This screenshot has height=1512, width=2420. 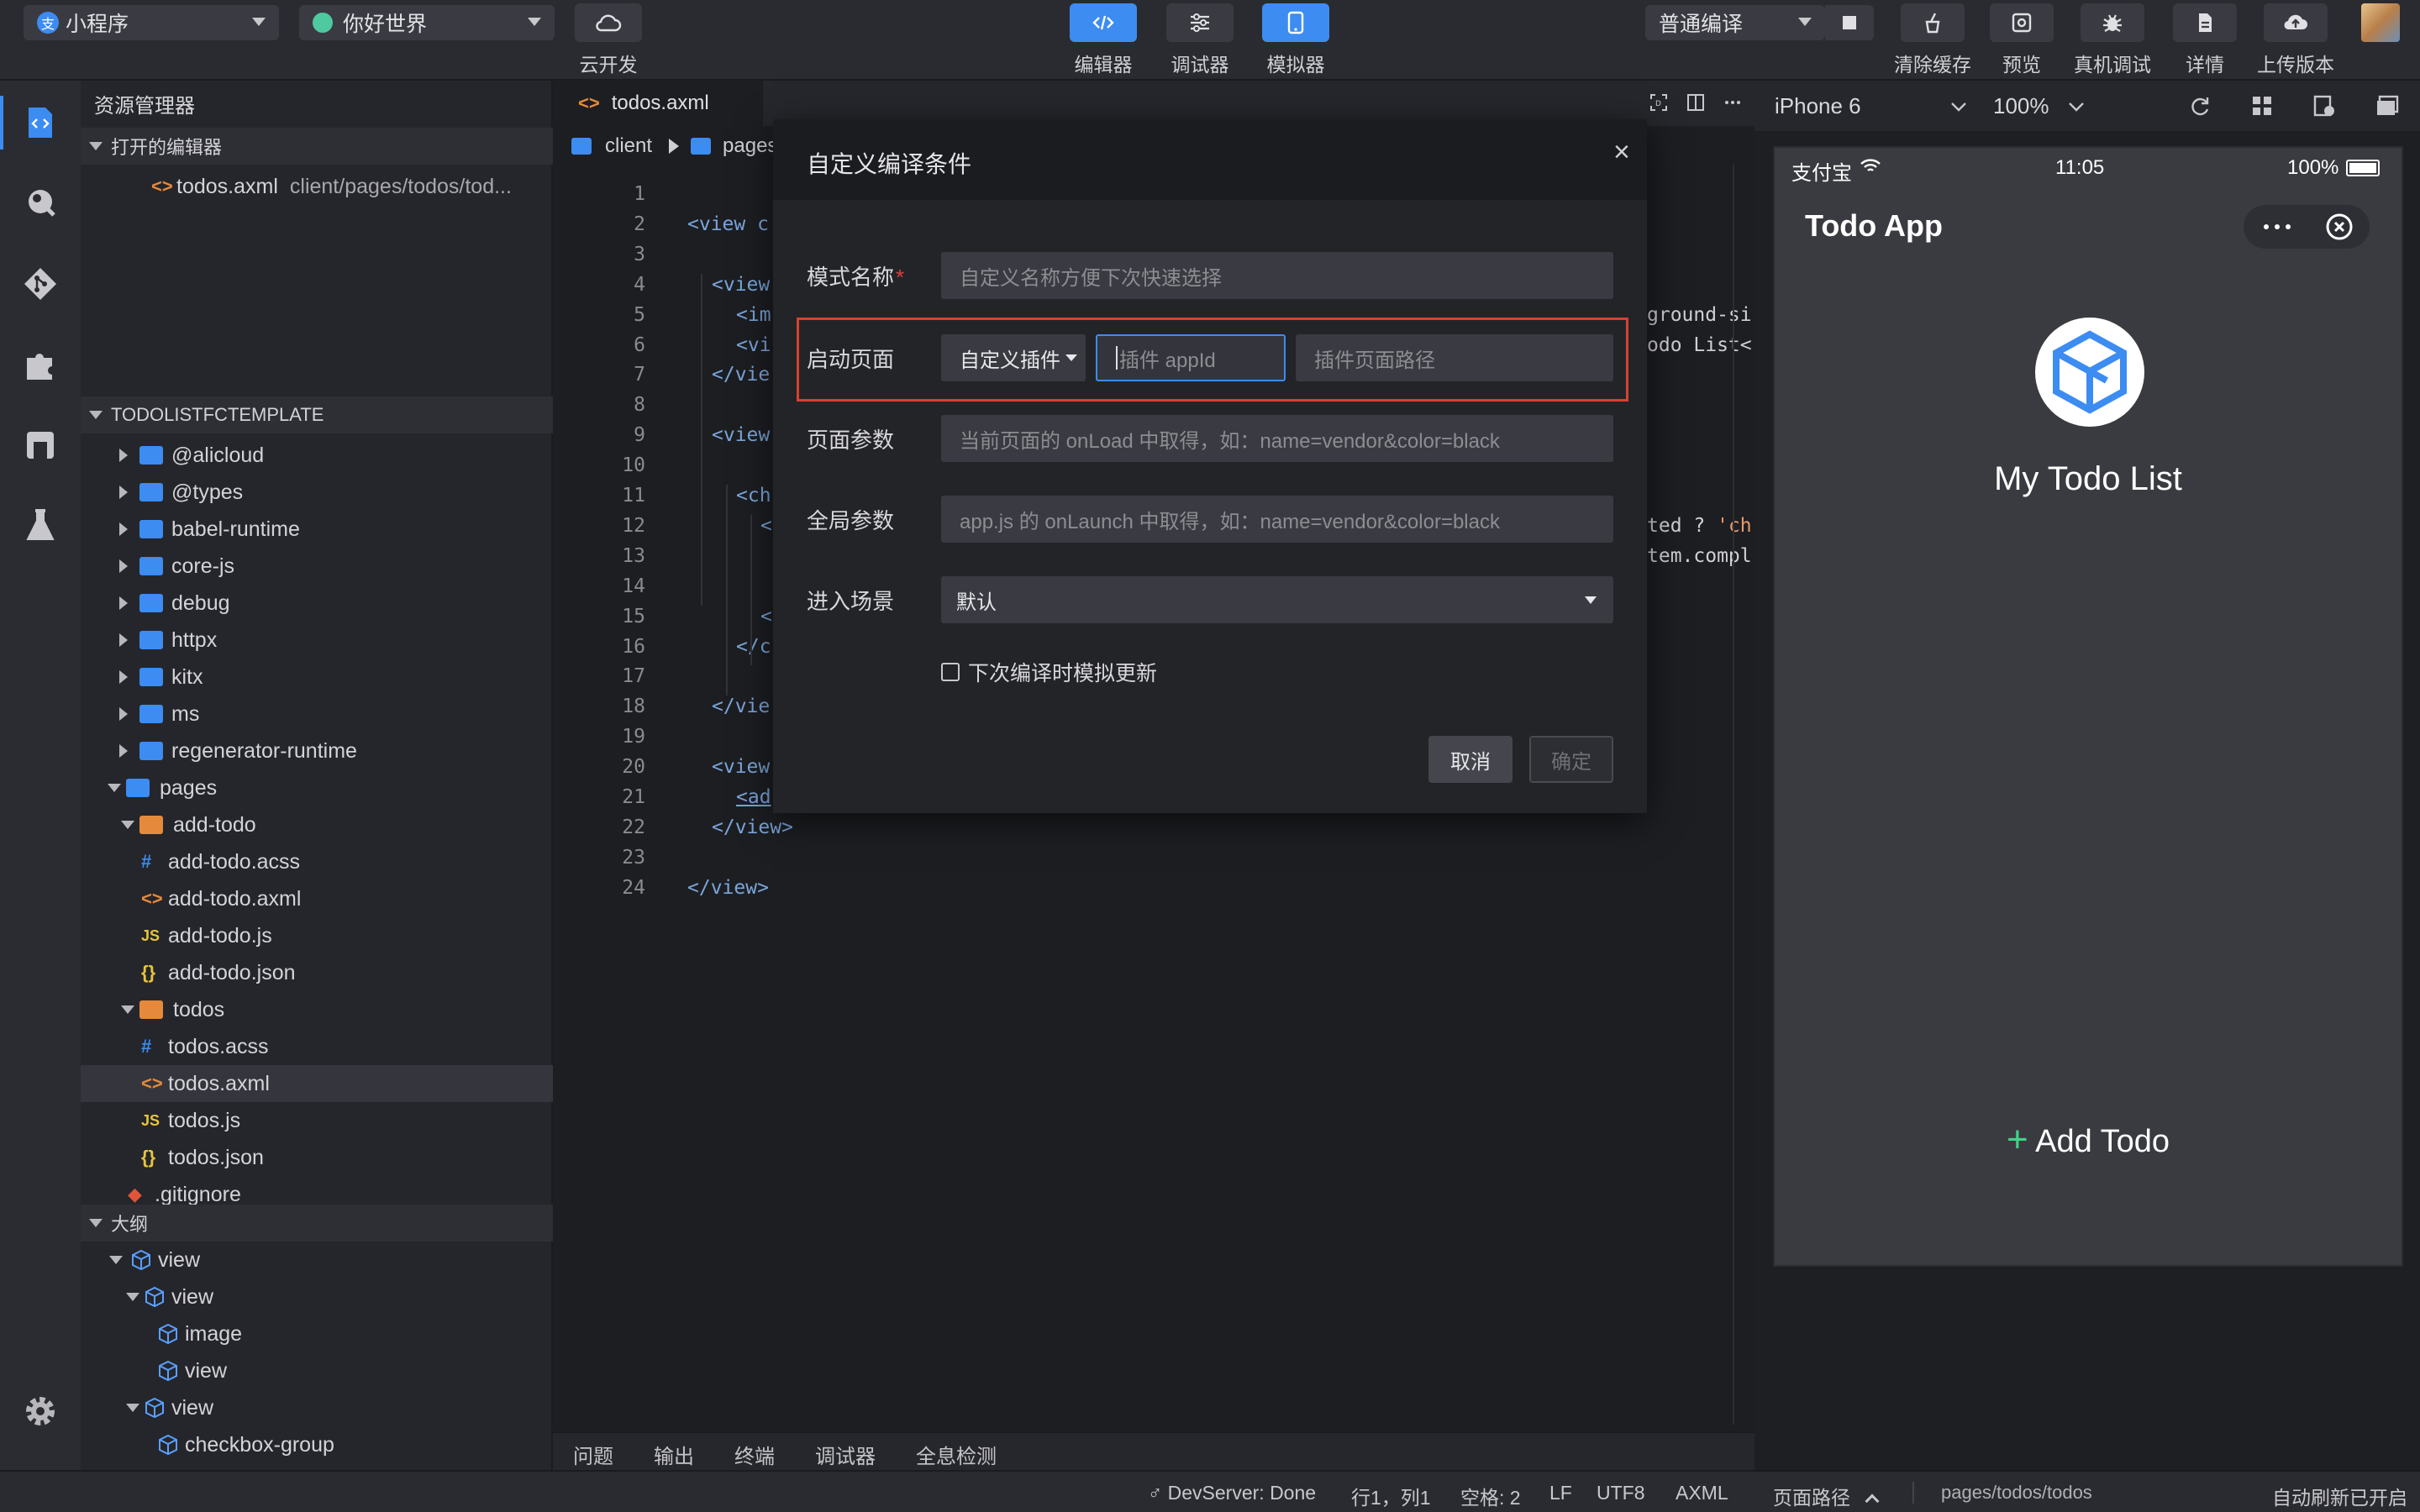 I want to click on folder-item-httpx: httpx, so click(x=317, y=640).